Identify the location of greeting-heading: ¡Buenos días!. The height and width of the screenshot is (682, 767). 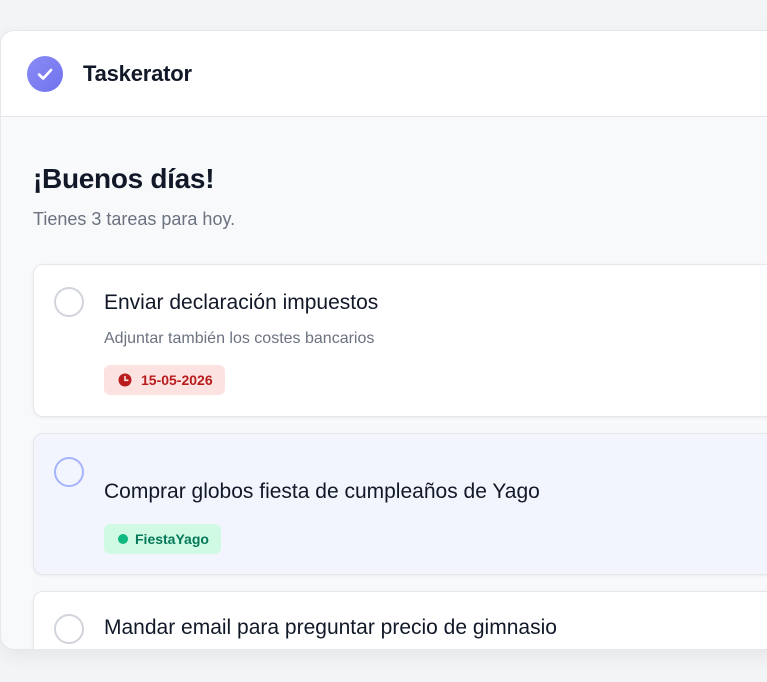
(124, 178).